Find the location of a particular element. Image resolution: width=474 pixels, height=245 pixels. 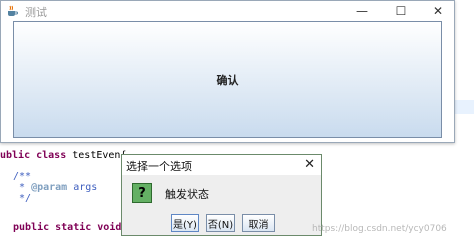

doc-comment-close: */ is located at coordinates (22, 198).